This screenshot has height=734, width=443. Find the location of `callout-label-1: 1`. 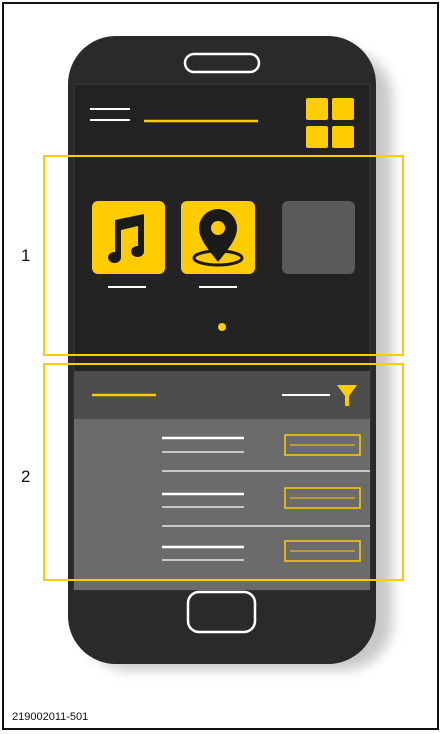

callout-label-1: 1 is located at coordinates (26, 255).